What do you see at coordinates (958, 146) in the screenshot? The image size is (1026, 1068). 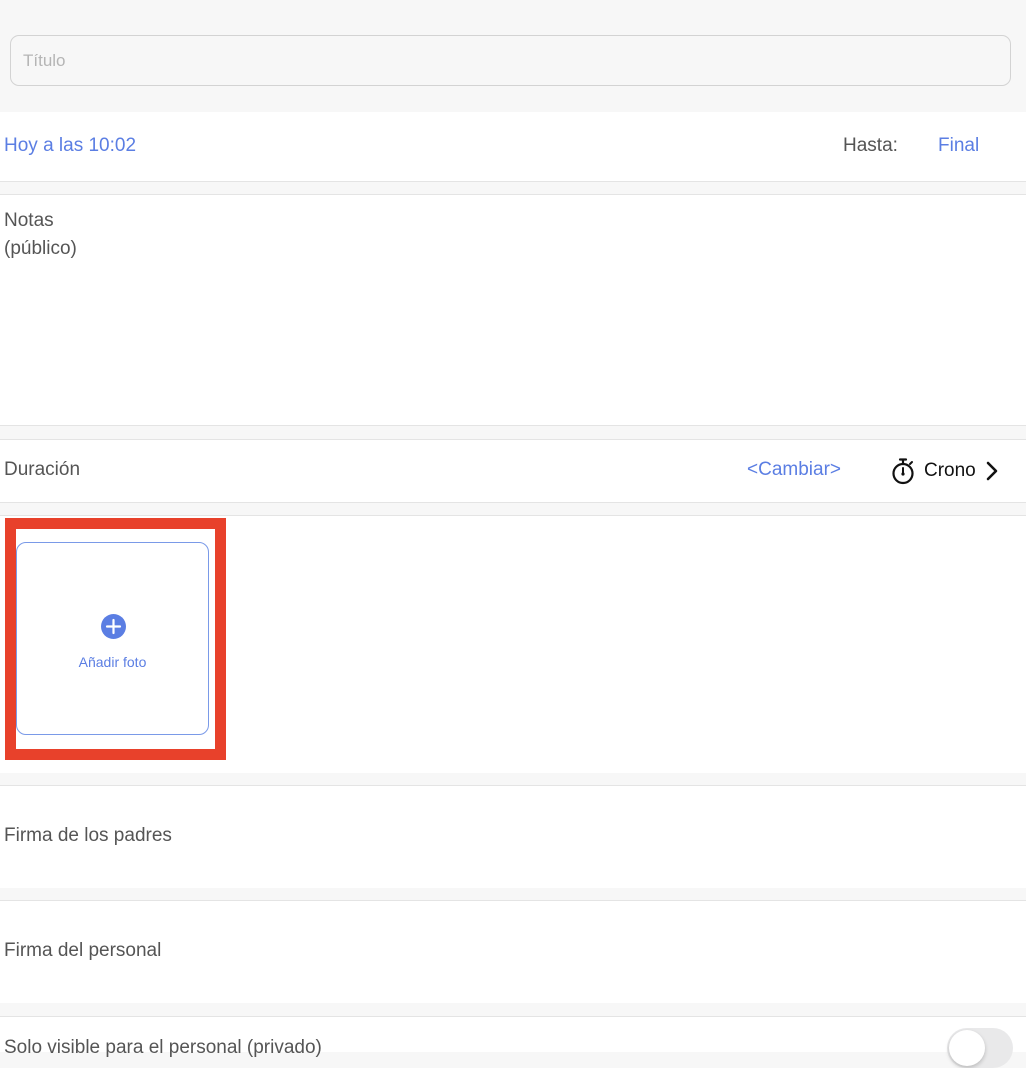 I see `end-date-button: Final` at bounding box center [958, 146].